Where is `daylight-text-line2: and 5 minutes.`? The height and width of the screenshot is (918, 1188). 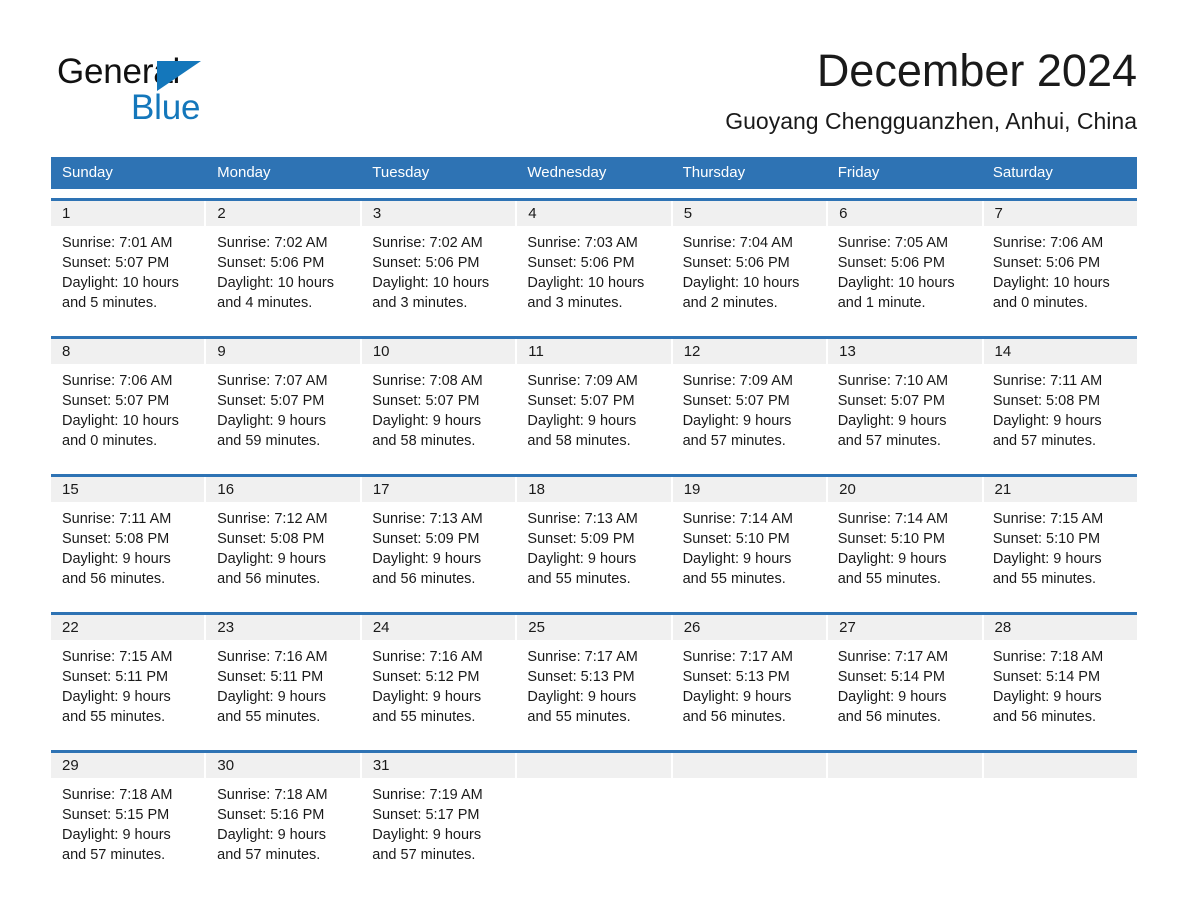 daylight-text-line2: and 5 minutes. is located at coordinates (110, 303).